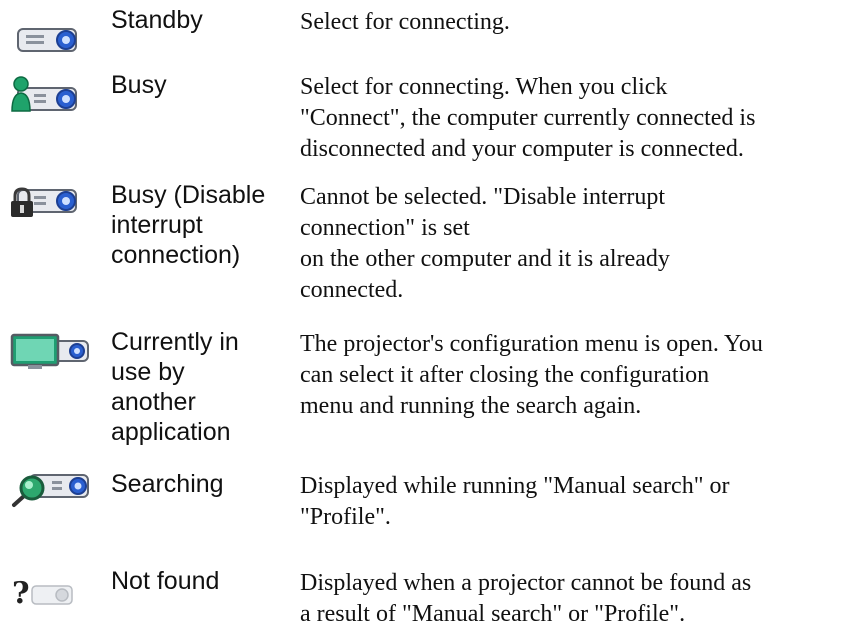 The height and width of the screenshot is (630, 868). Describe the element at coordinates (139, 85) in the screenshot. I see `state-name-busy: Busy` at that location.